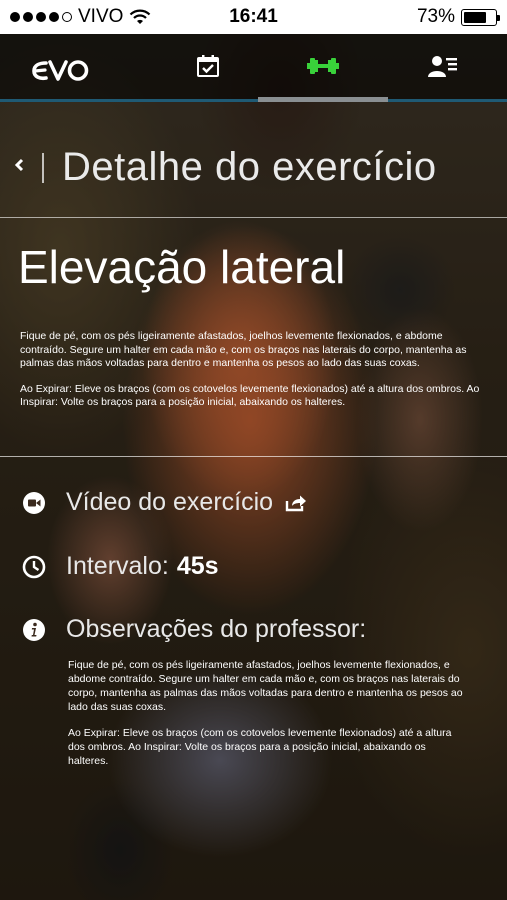 The width and height of the screenshot is (507, 900). I want to click on interval-row: Intervalo: 45s, so click(120, 566).